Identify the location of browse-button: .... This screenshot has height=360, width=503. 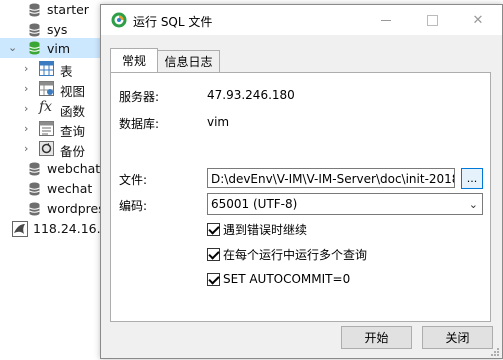
(472, 178).